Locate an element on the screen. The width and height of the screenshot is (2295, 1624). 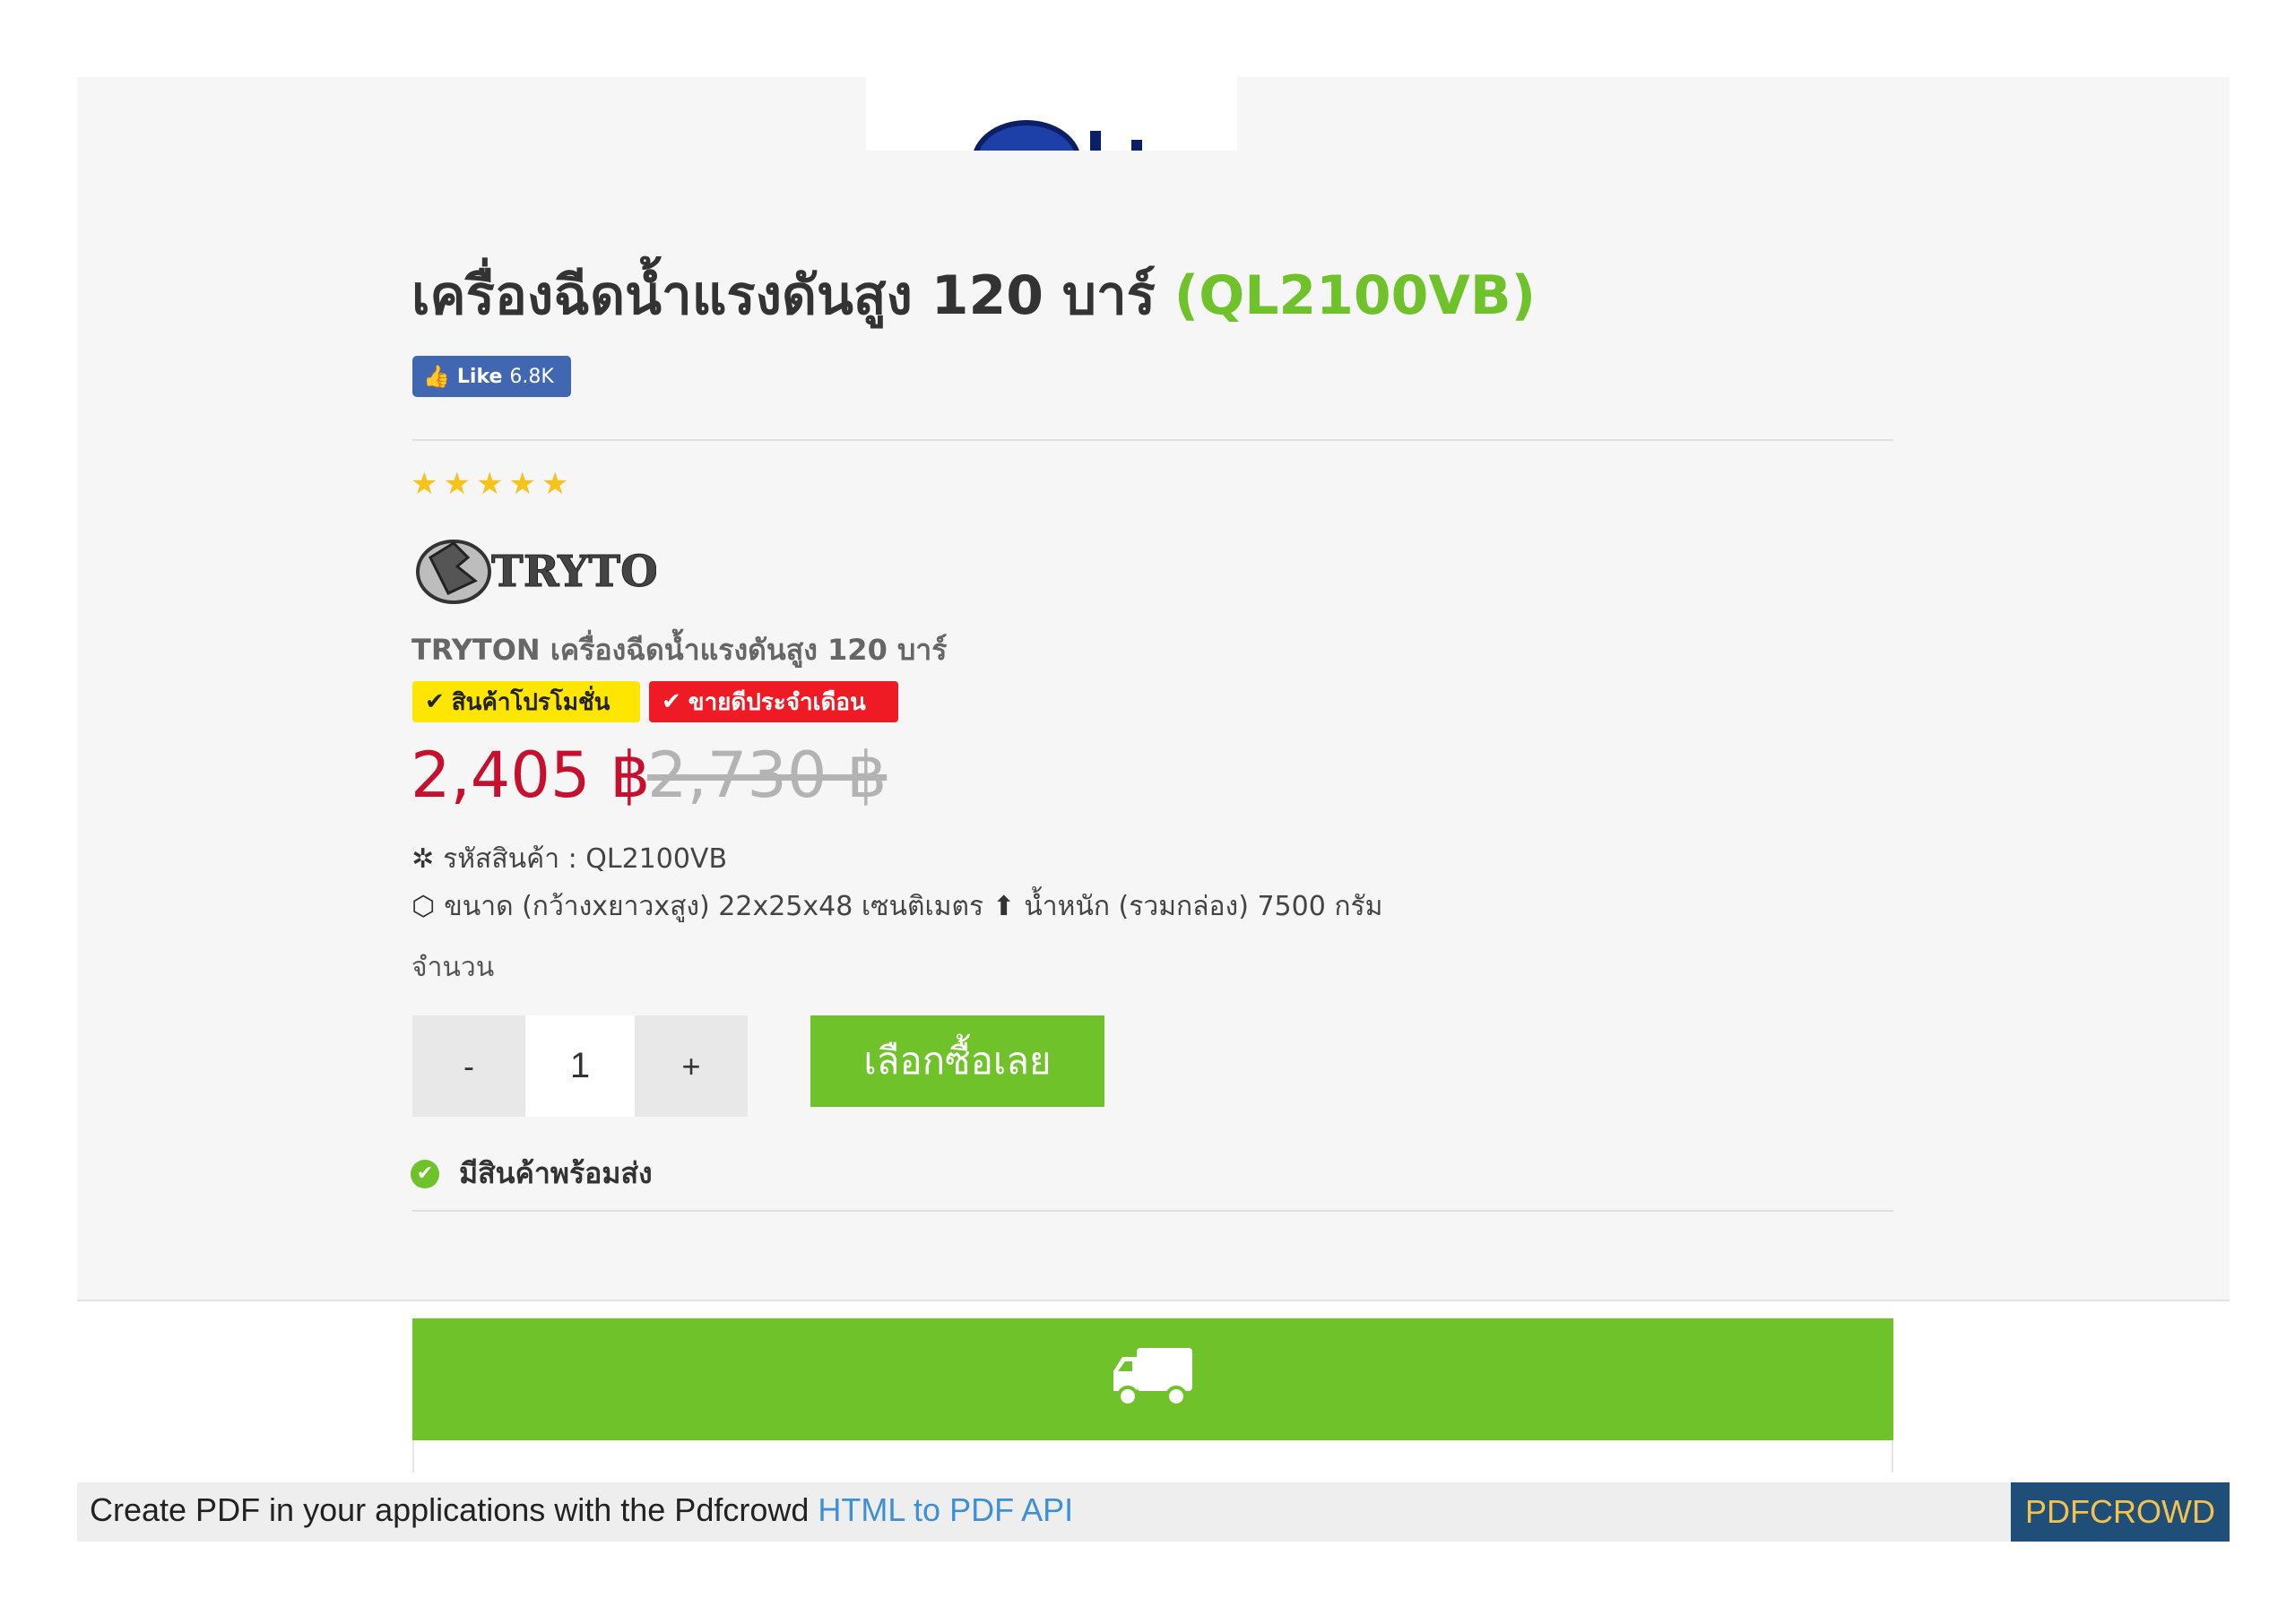
quantity-label: จำนวน is located at coordinates (453, 967).